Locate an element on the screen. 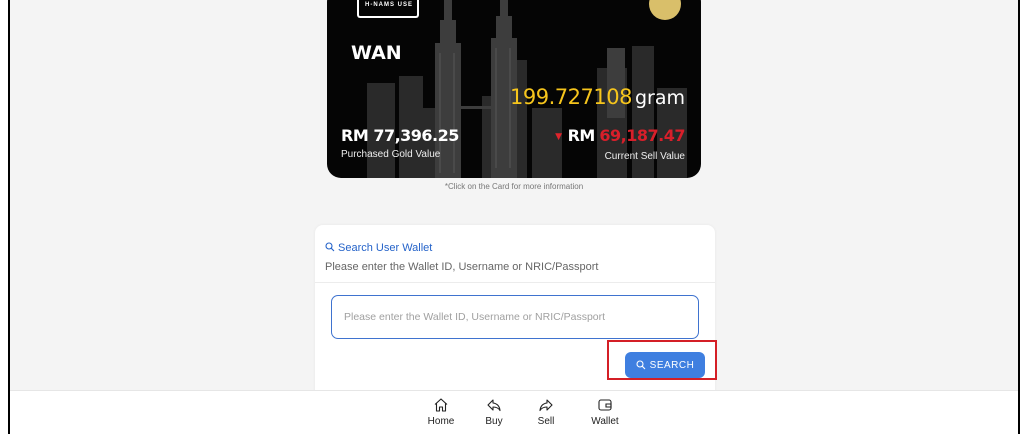  gold-grams-unit: gram is located at coordinates (659, 98).